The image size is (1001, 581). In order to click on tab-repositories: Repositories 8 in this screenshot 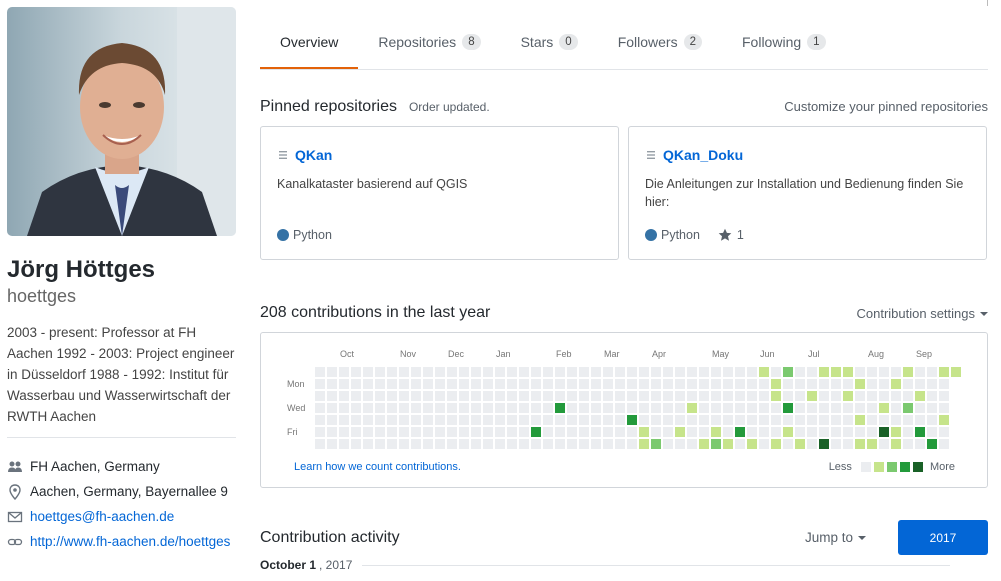, I will do `click(429, 41)`.